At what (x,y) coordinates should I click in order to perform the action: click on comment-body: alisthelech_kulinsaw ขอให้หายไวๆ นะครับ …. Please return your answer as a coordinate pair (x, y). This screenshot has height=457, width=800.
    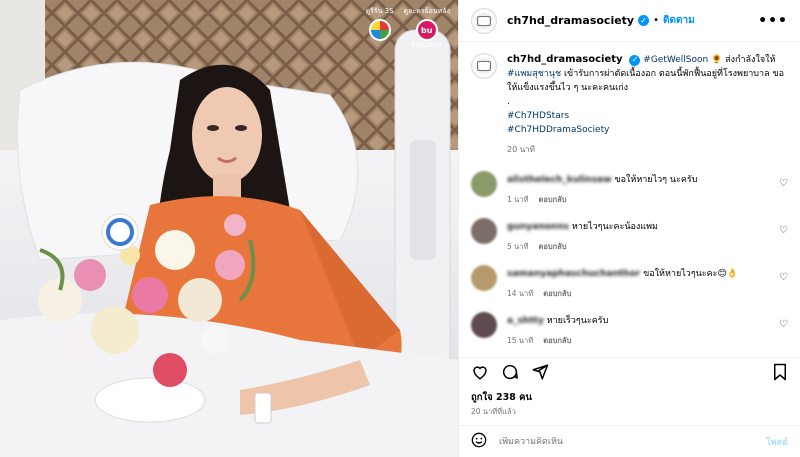
    Looking at the image, I should click on (647, 194).